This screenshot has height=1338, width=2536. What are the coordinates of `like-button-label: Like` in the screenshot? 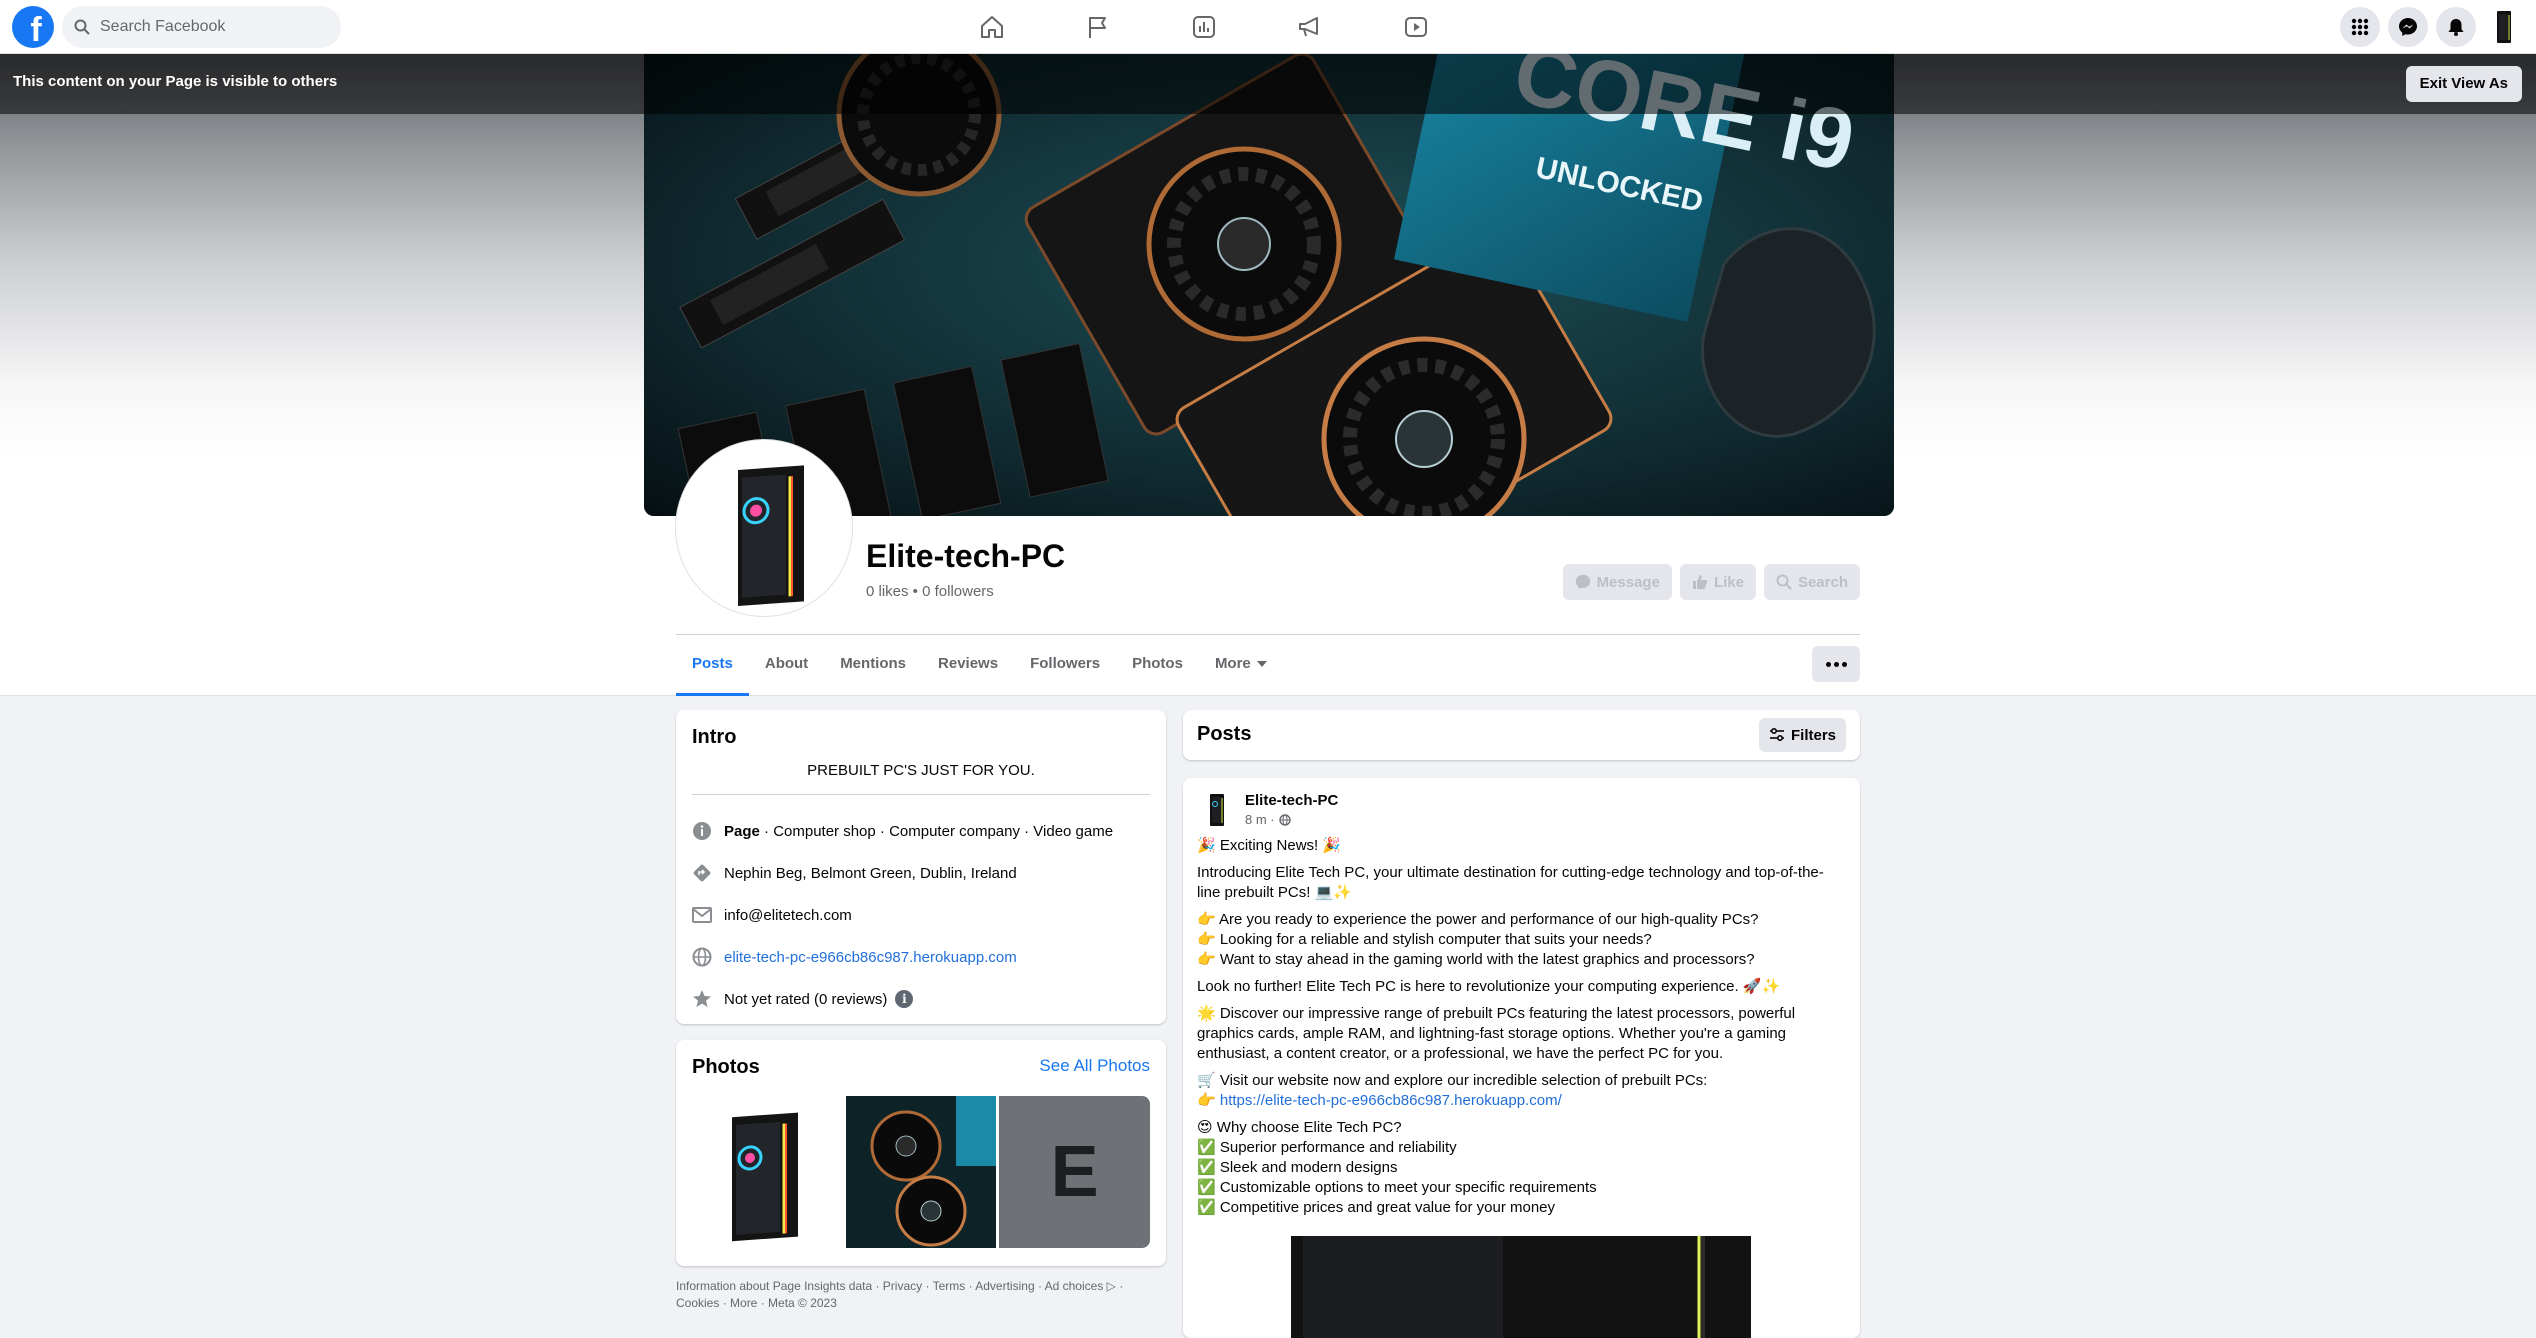 It's located at (1728, 582).